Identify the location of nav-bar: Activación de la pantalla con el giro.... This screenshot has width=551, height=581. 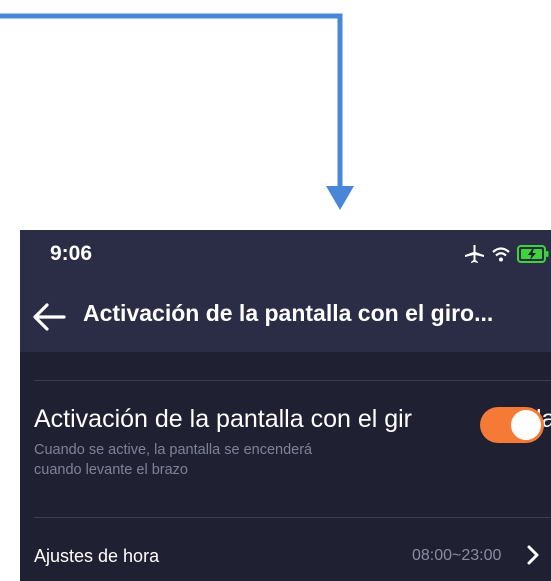
(285, 316).